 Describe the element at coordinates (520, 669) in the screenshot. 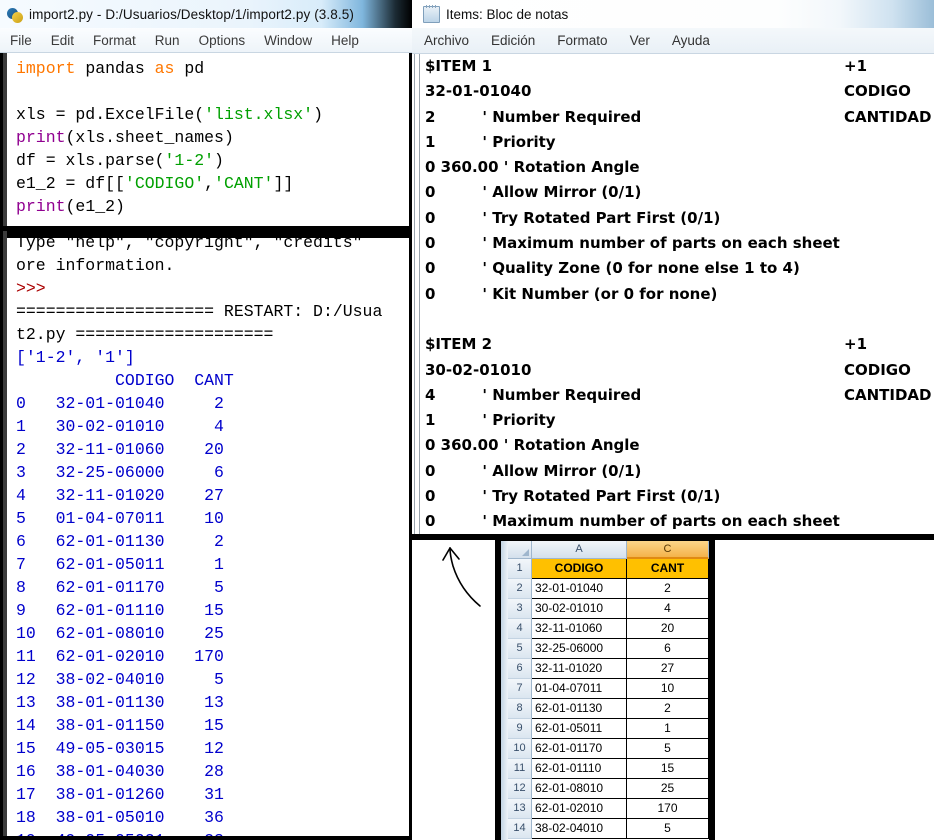

I see `excel-row-number: 6` at that location.